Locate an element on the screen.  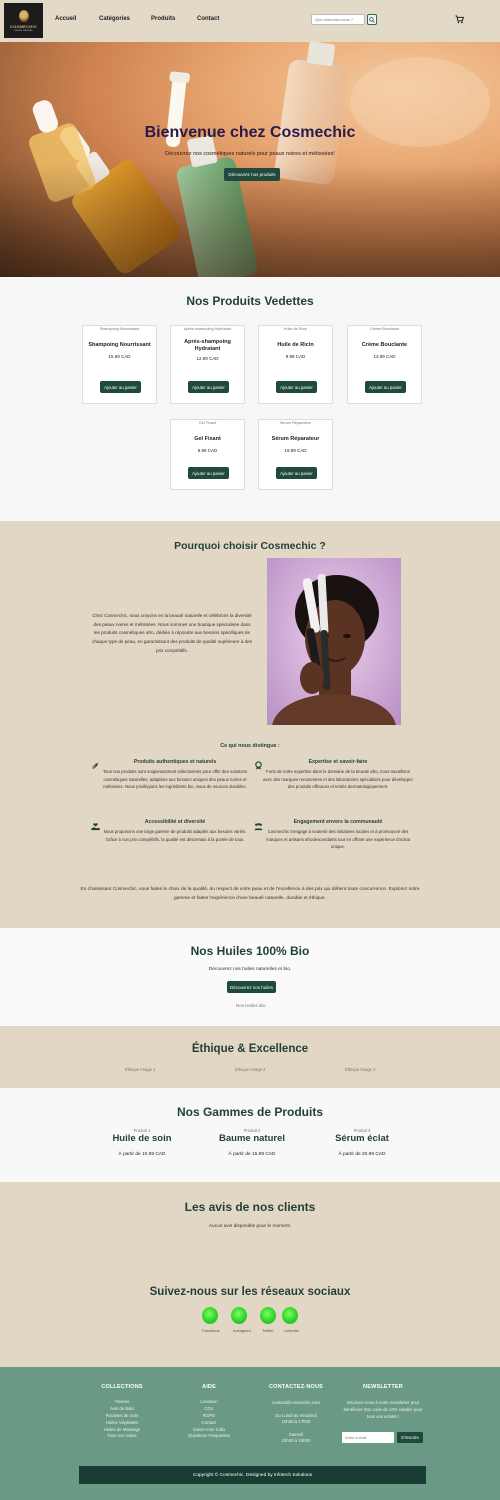
facebook-link: Facebook is located at coordinates (211, 1330).